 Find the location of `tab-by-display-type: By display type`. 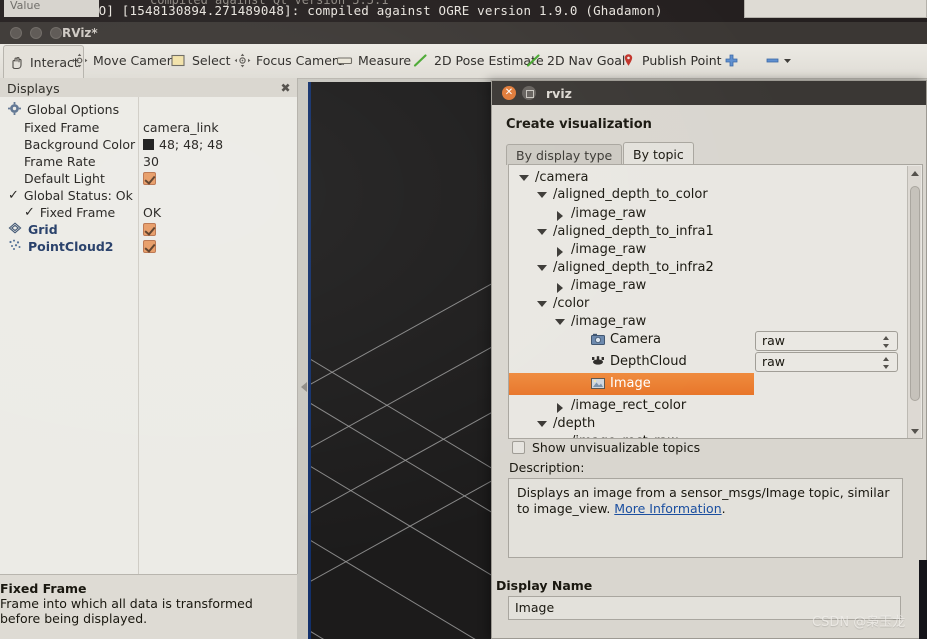

tab-by-display-type: By display type is located at coordinates (564, 154).